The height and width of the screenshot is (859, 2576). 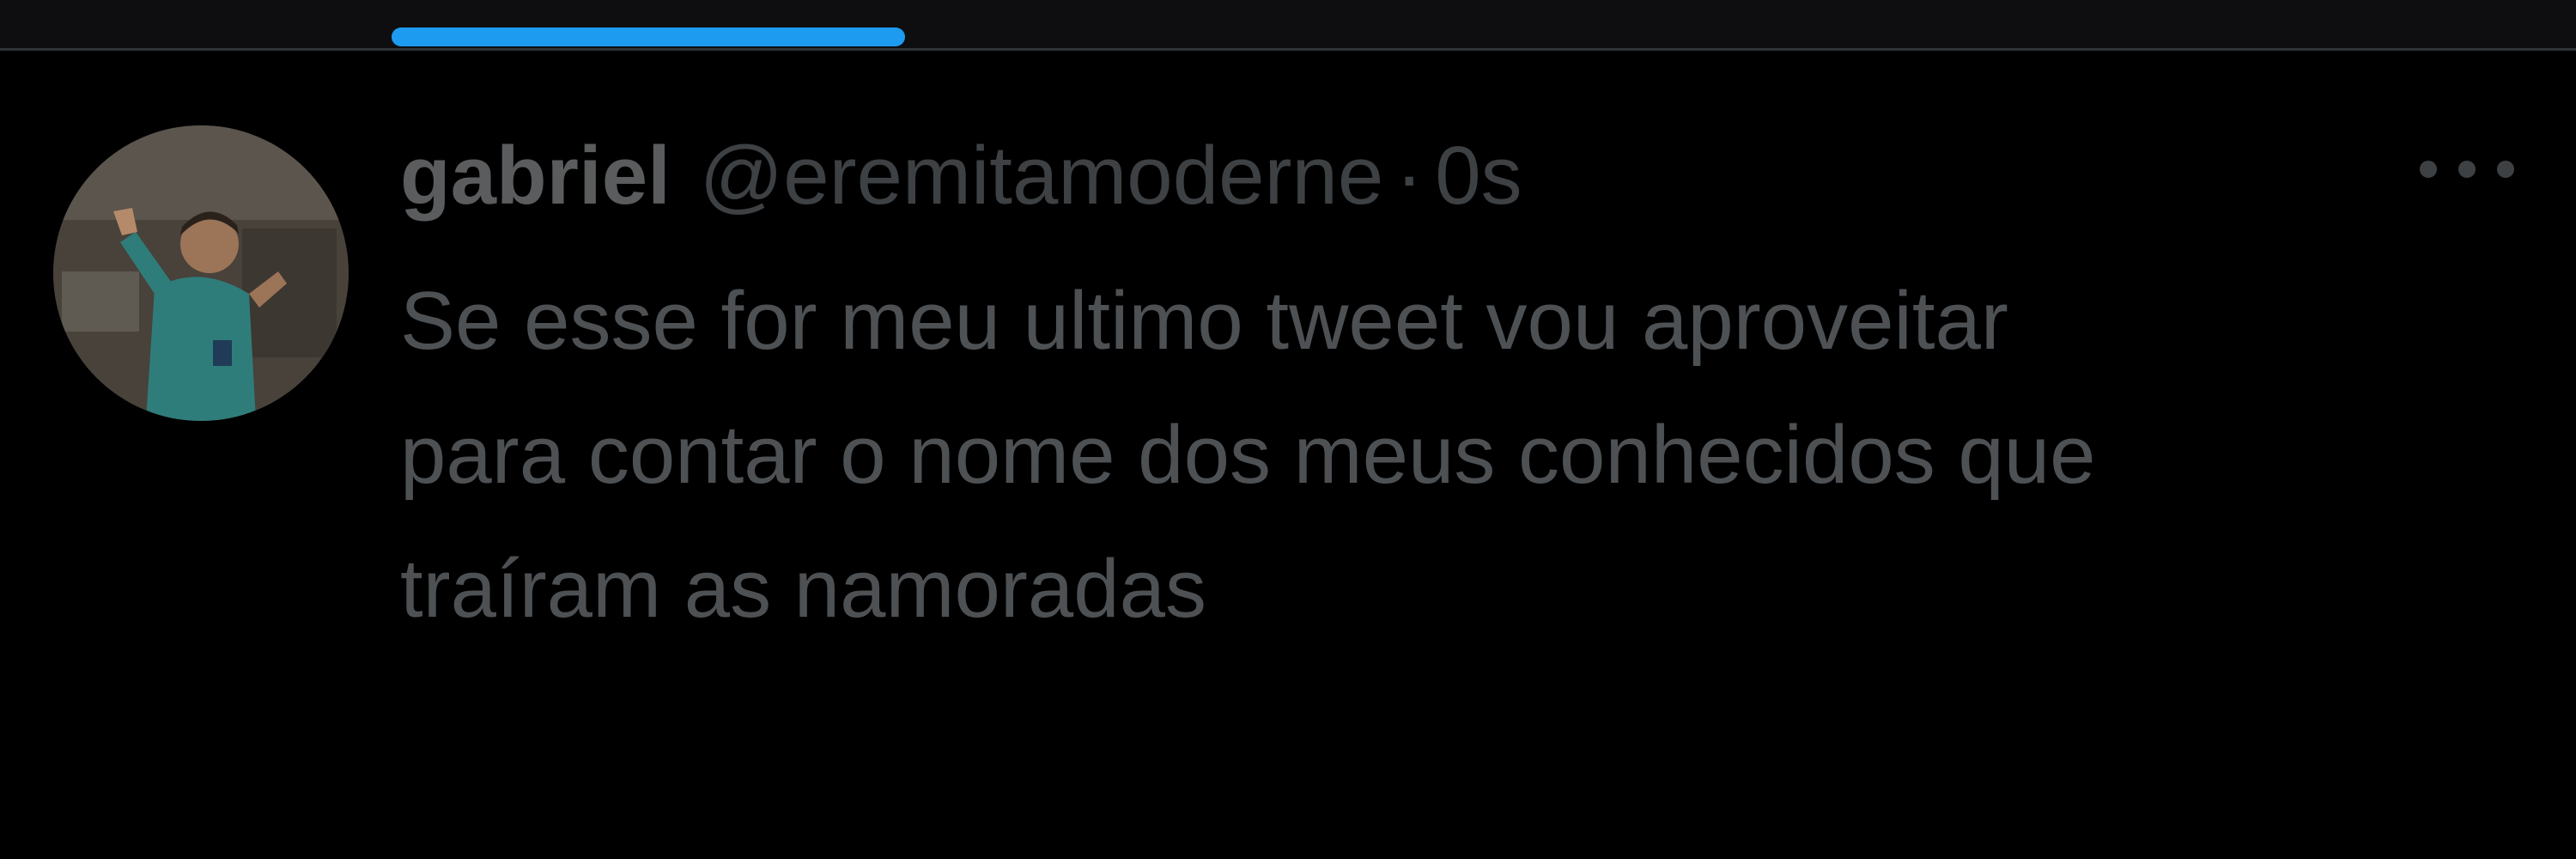 I want to click on more-options-button, so click(x=2467, y=170).